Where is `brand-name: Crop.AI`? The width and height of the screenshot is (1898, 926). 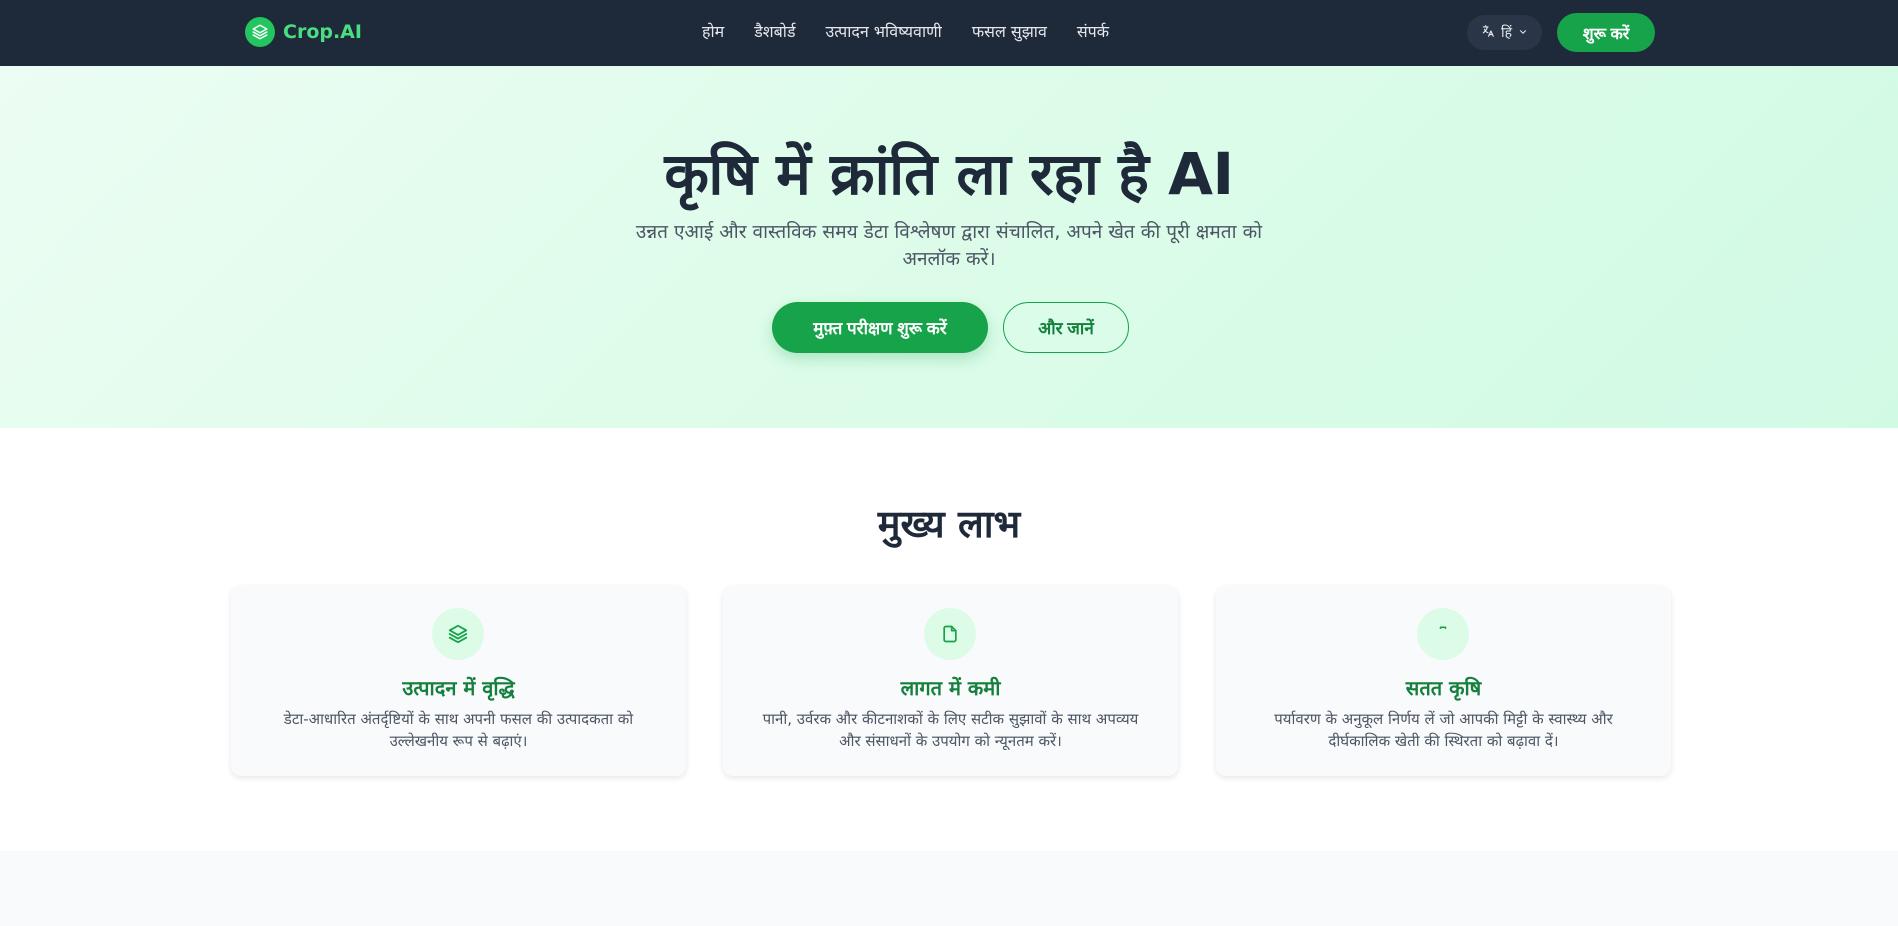
brand-name: Crop.AI is located at coordinates (322, 32).